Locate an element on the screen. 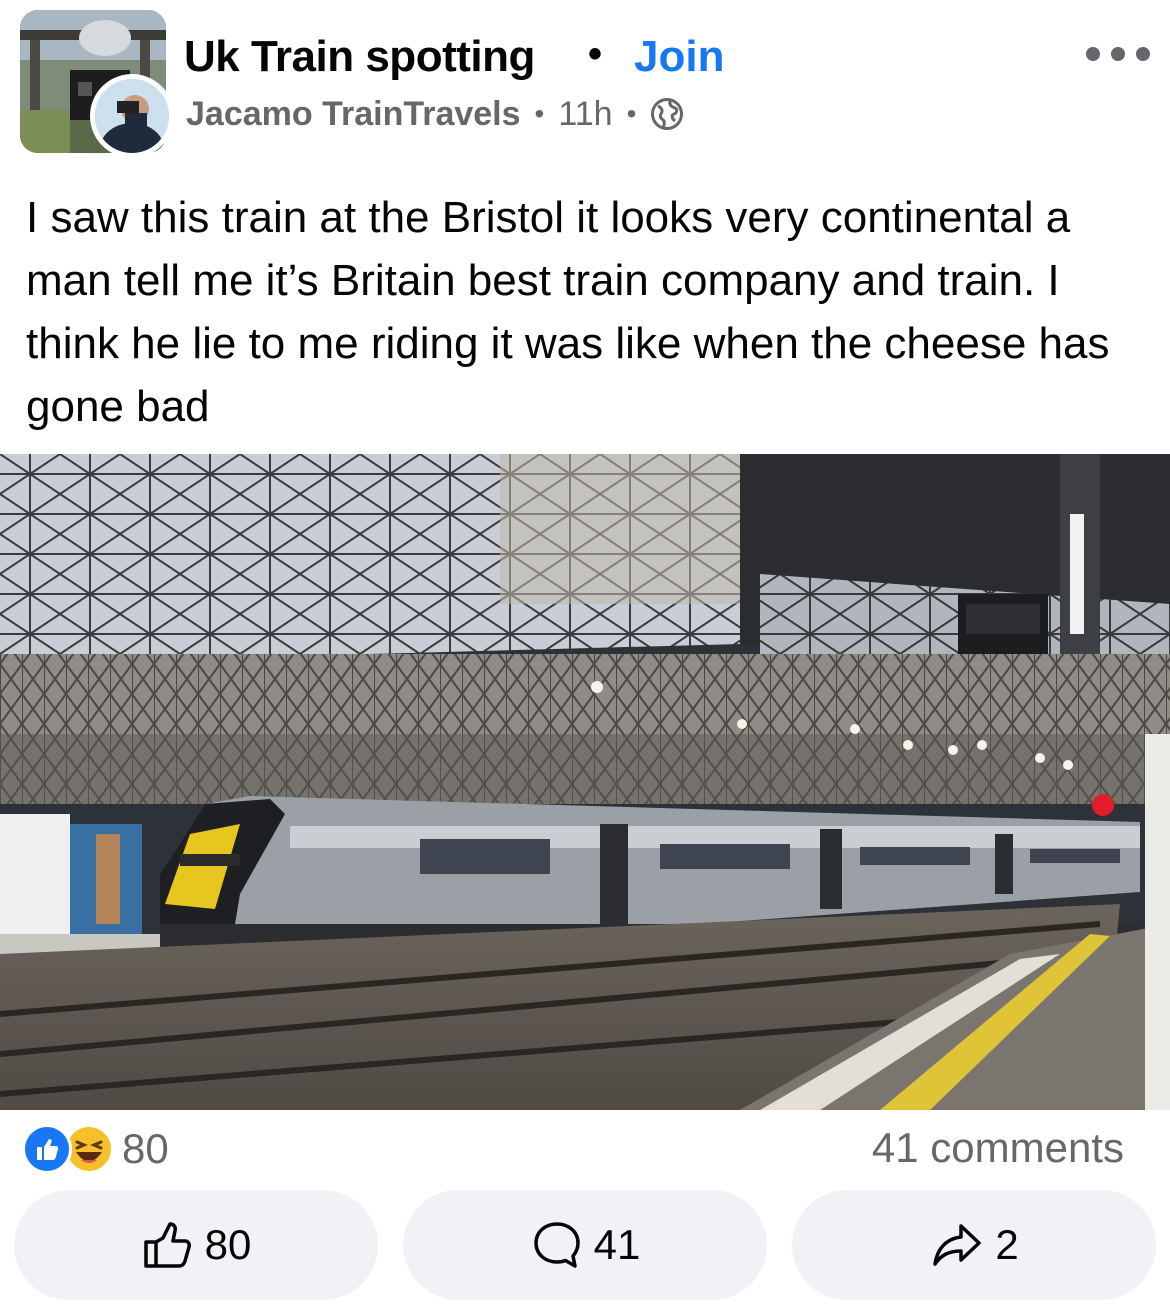  share-count: 2 is located at coordinates (1007, 1244).